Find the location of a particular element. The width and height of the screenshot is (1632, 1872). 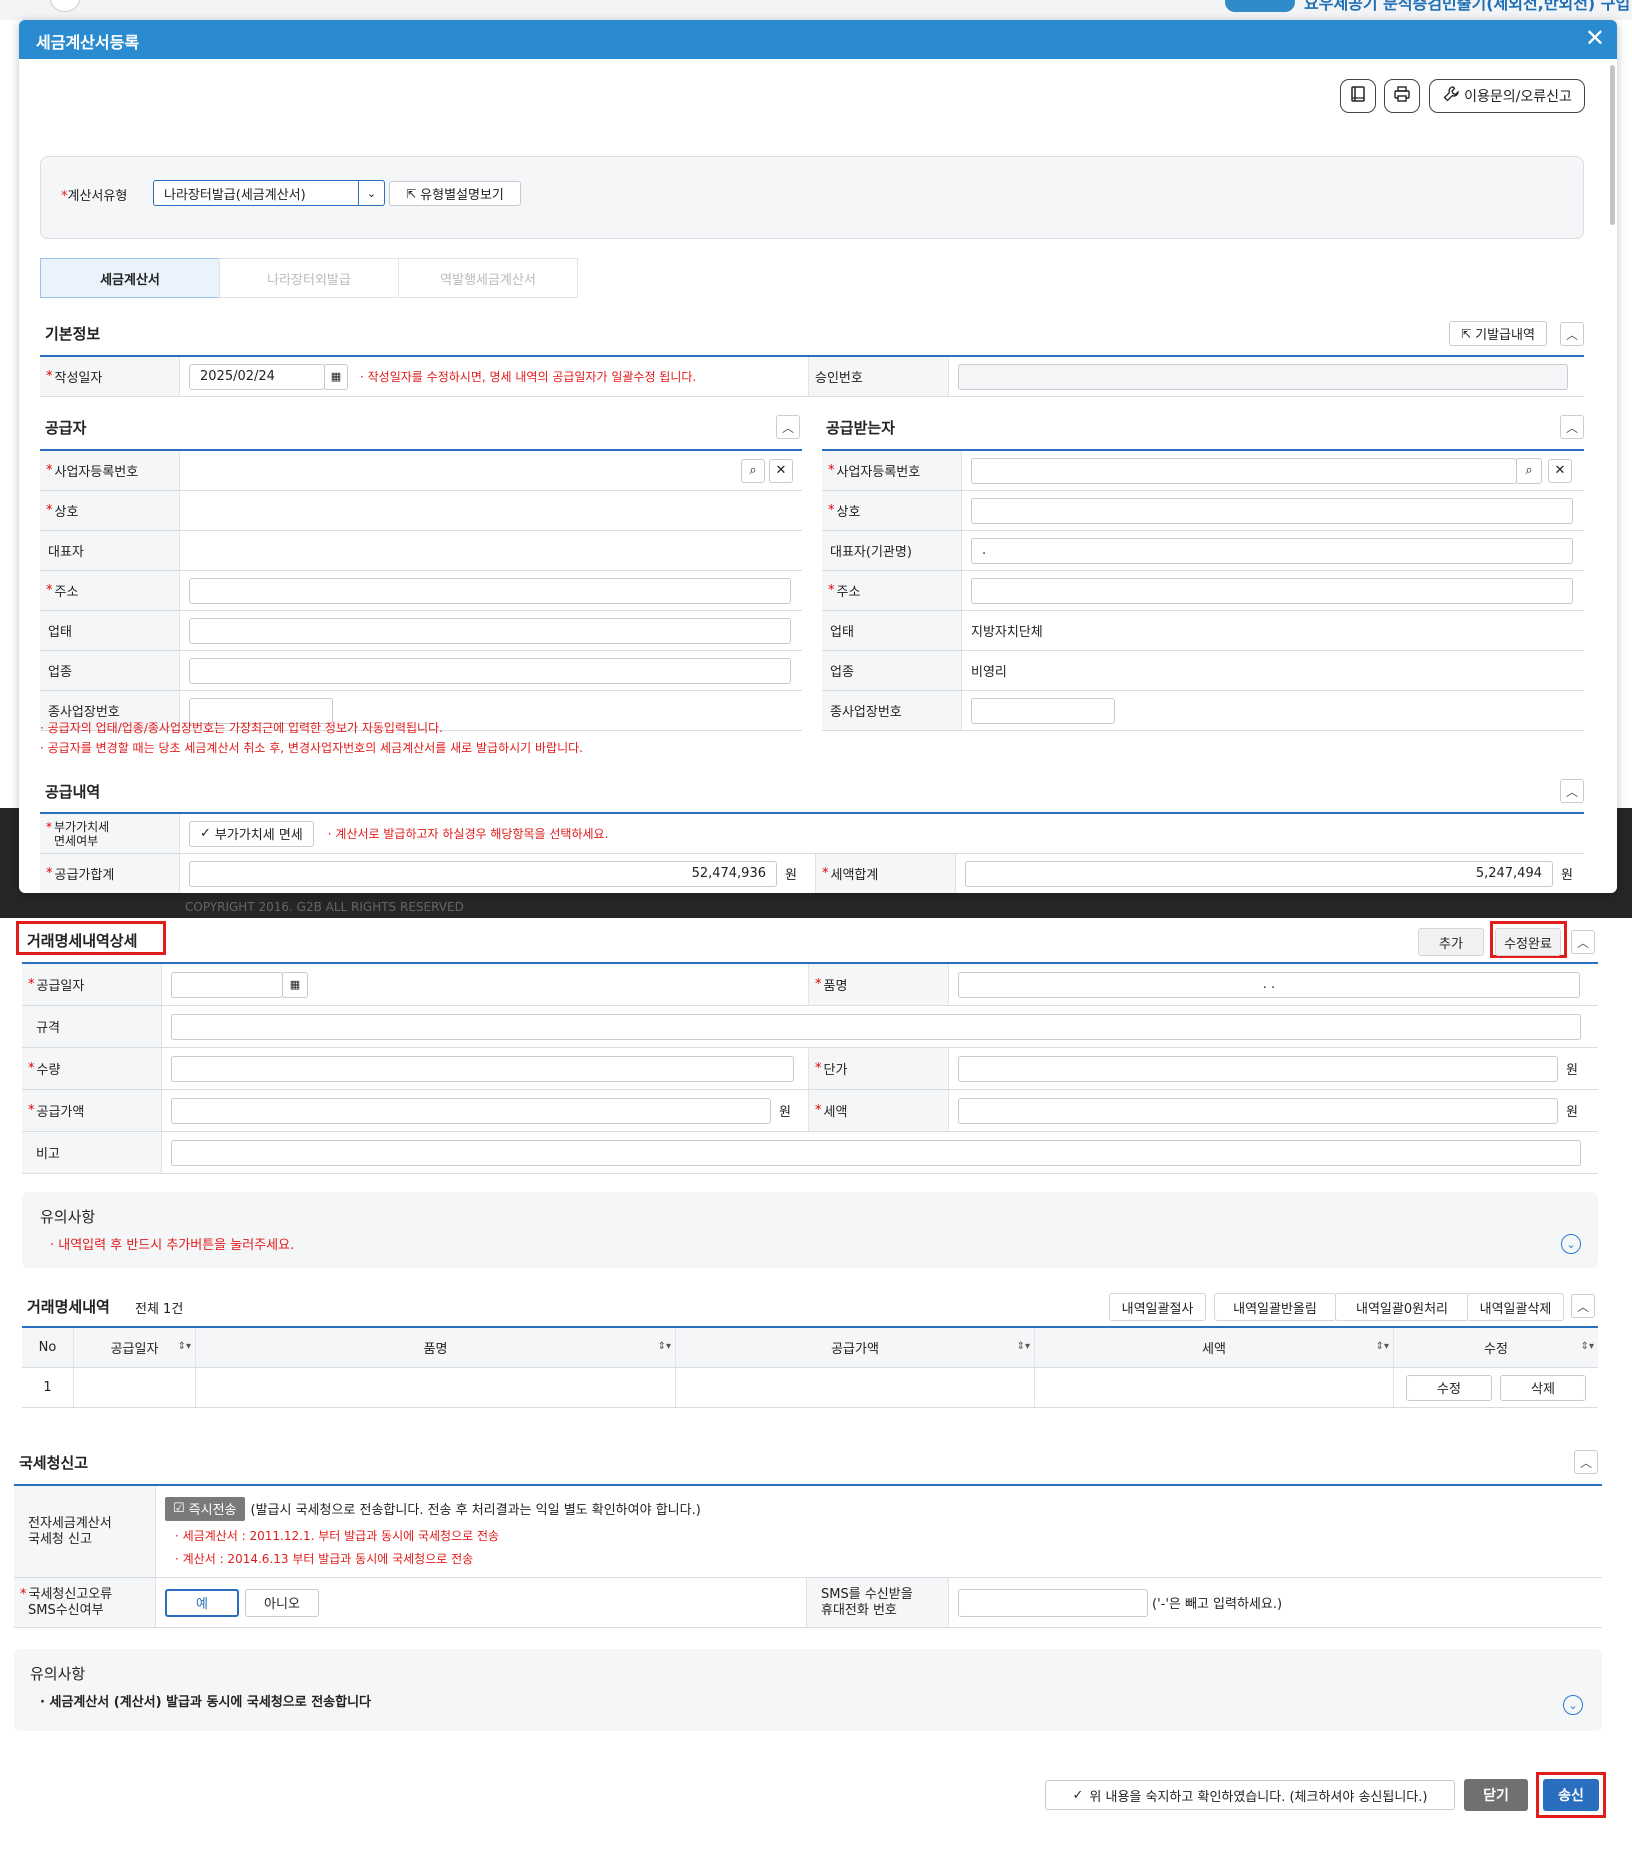

quantity-label: * 수량 is located at coordinates (92, 1068).